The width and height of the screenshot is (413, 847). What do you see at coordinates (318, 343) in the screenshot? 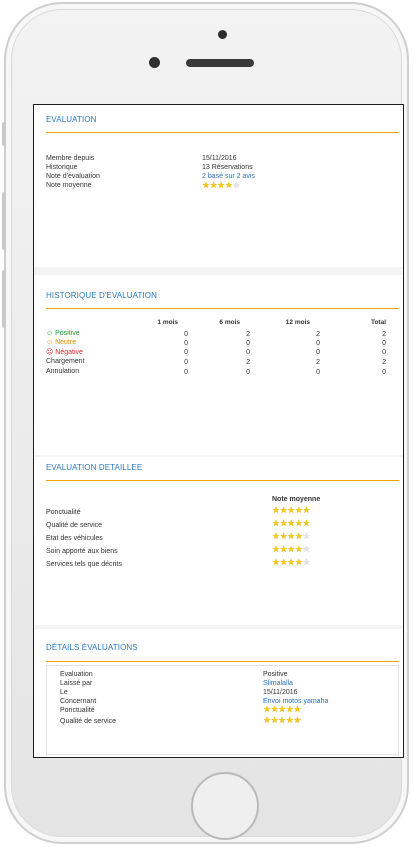
I see `neutral-12-months: 0` at bounding box center [318, 343].